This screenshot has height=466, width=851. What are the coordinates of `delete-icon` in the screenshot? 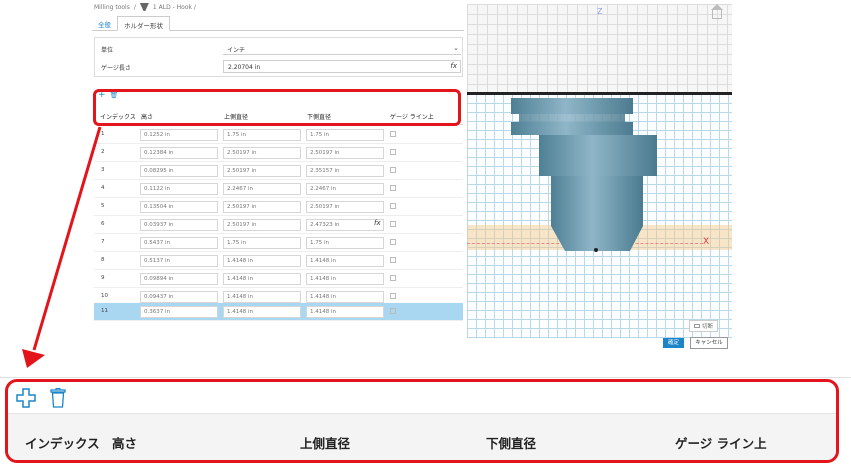 It's located at (58, 398).